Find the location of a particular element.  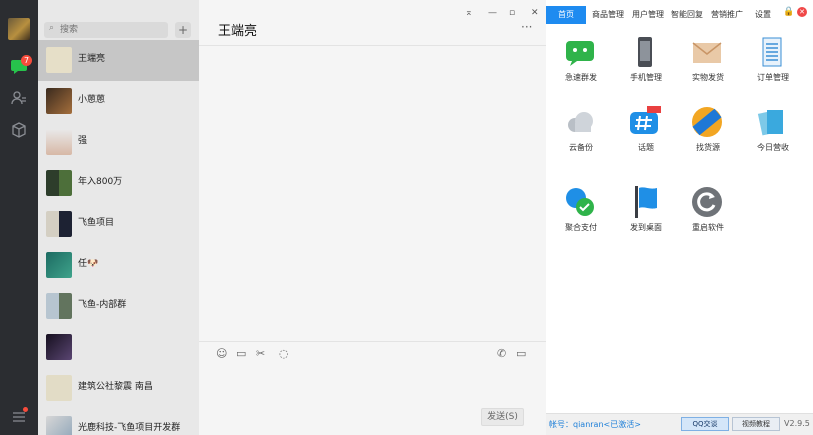

source-icon is located at coordinates (707, 122).